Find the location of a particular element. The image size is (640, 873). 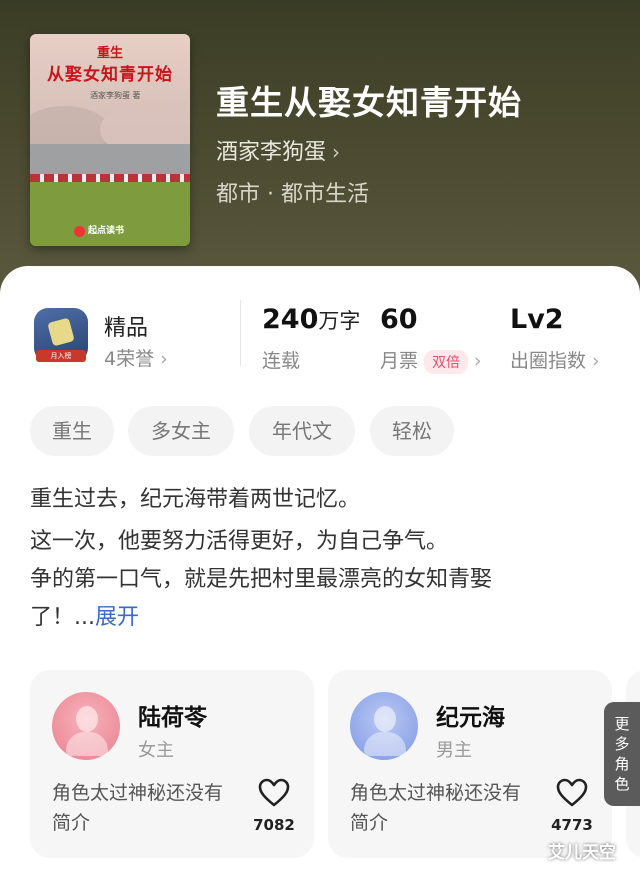

monthly-tickets-link: 月票 双倍 › is located at coordinates (431, 360).